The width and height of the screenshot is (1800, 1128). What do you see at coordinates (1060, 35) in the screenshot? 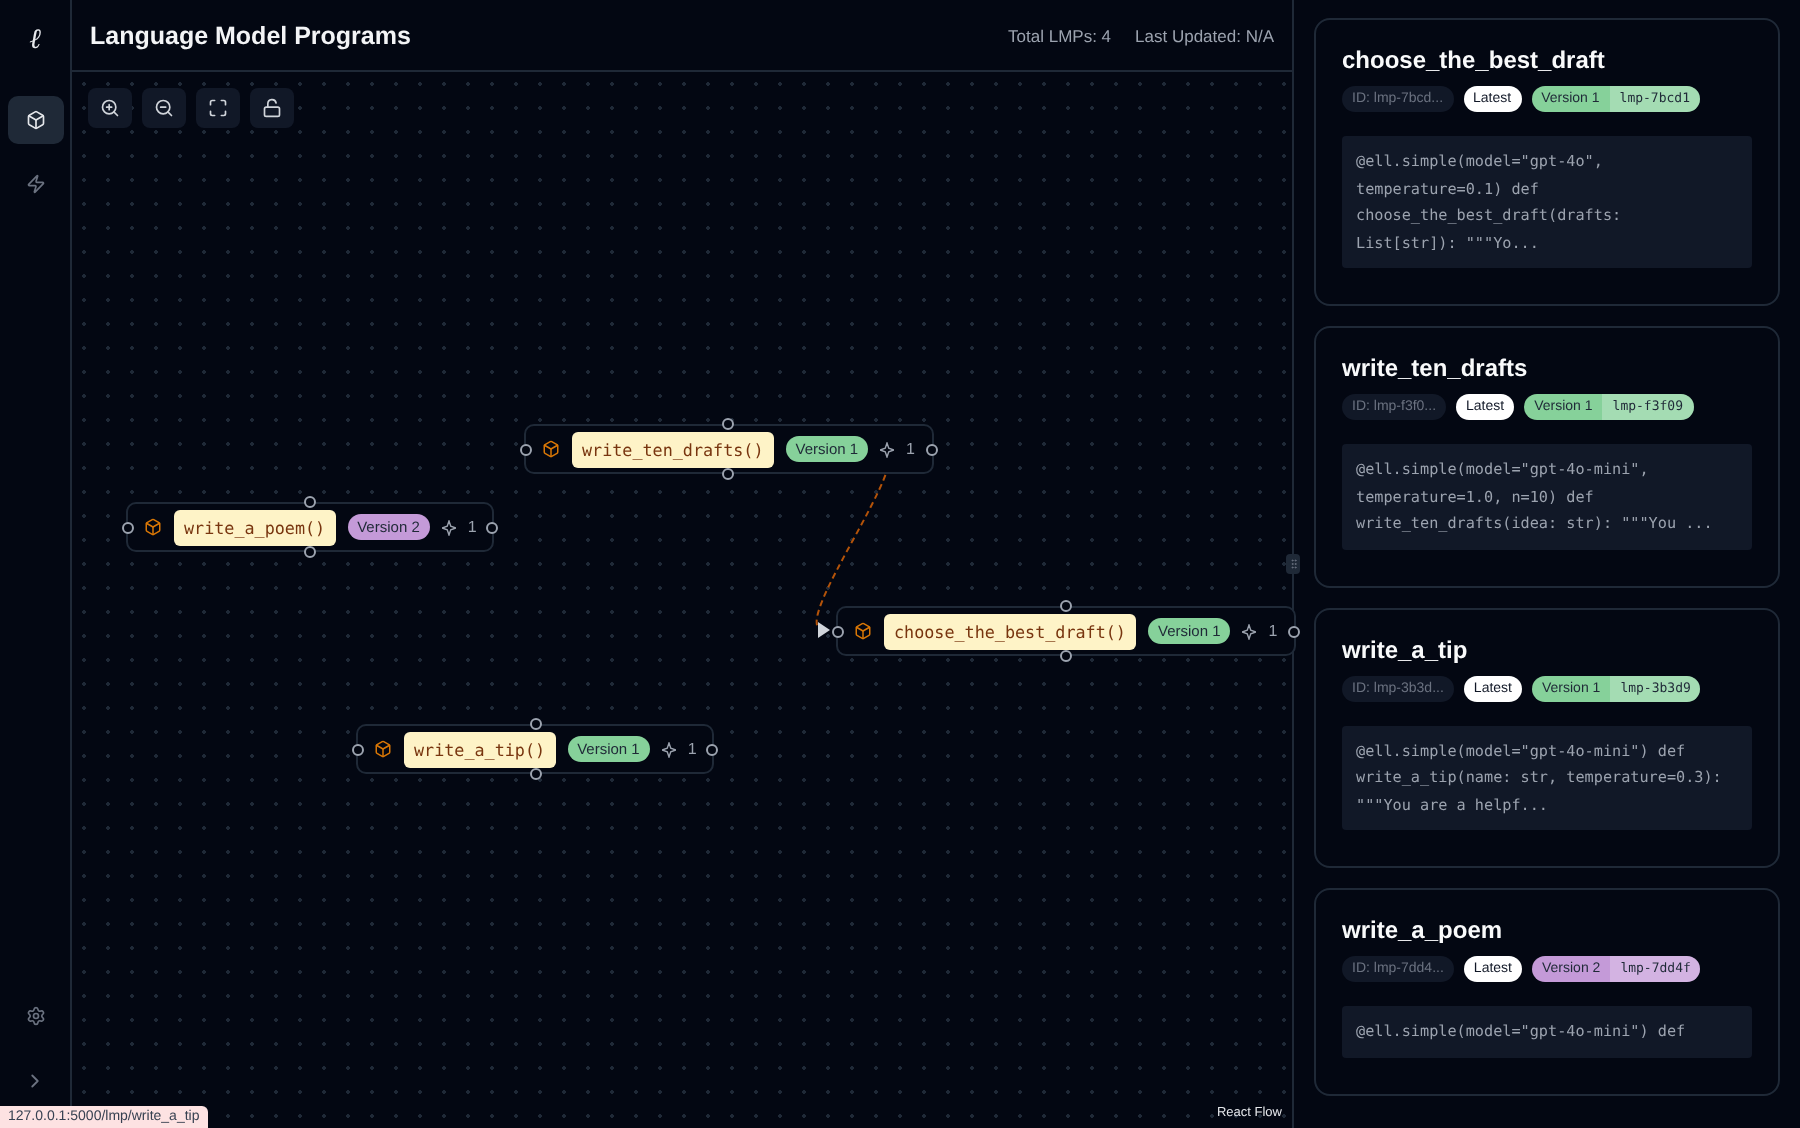
I see `total-count: Total LMPs: 4` at bounding box center [1060, 35].